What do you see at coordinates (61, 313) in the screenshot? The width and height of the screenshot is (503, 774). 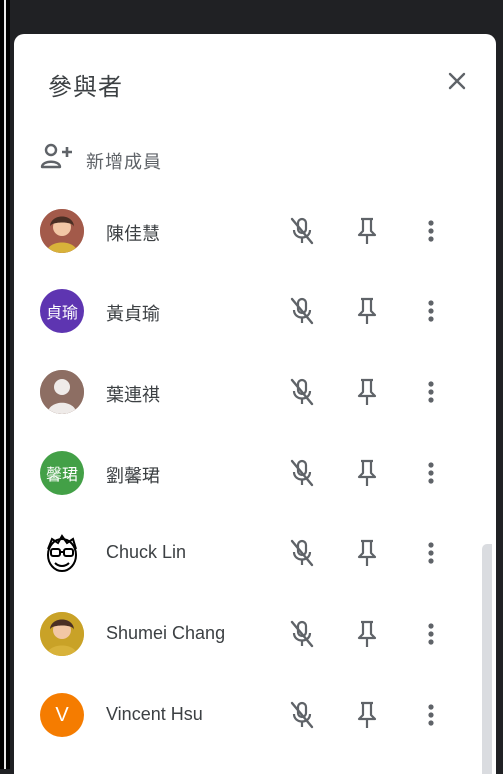 I see `avatar-text: 貞瑜` at bounding box center [61, 313].